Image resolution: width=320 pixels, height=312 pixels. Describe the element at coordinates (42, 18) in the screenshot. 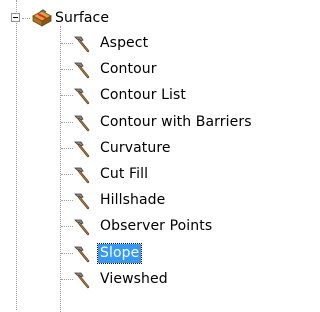

I see `toolbox-icon` at that location.